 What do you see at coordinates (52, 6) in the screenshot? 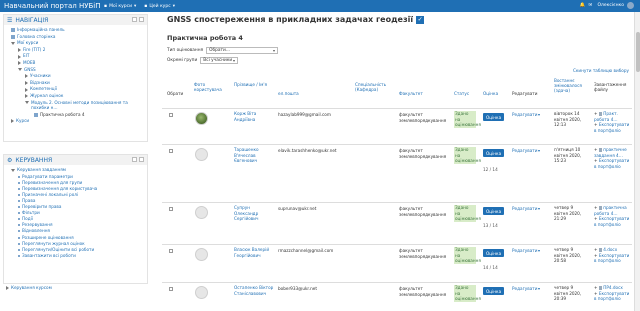
I see `site-brand: Навчальний портал НУБіП` at bounding box center [52, 6].